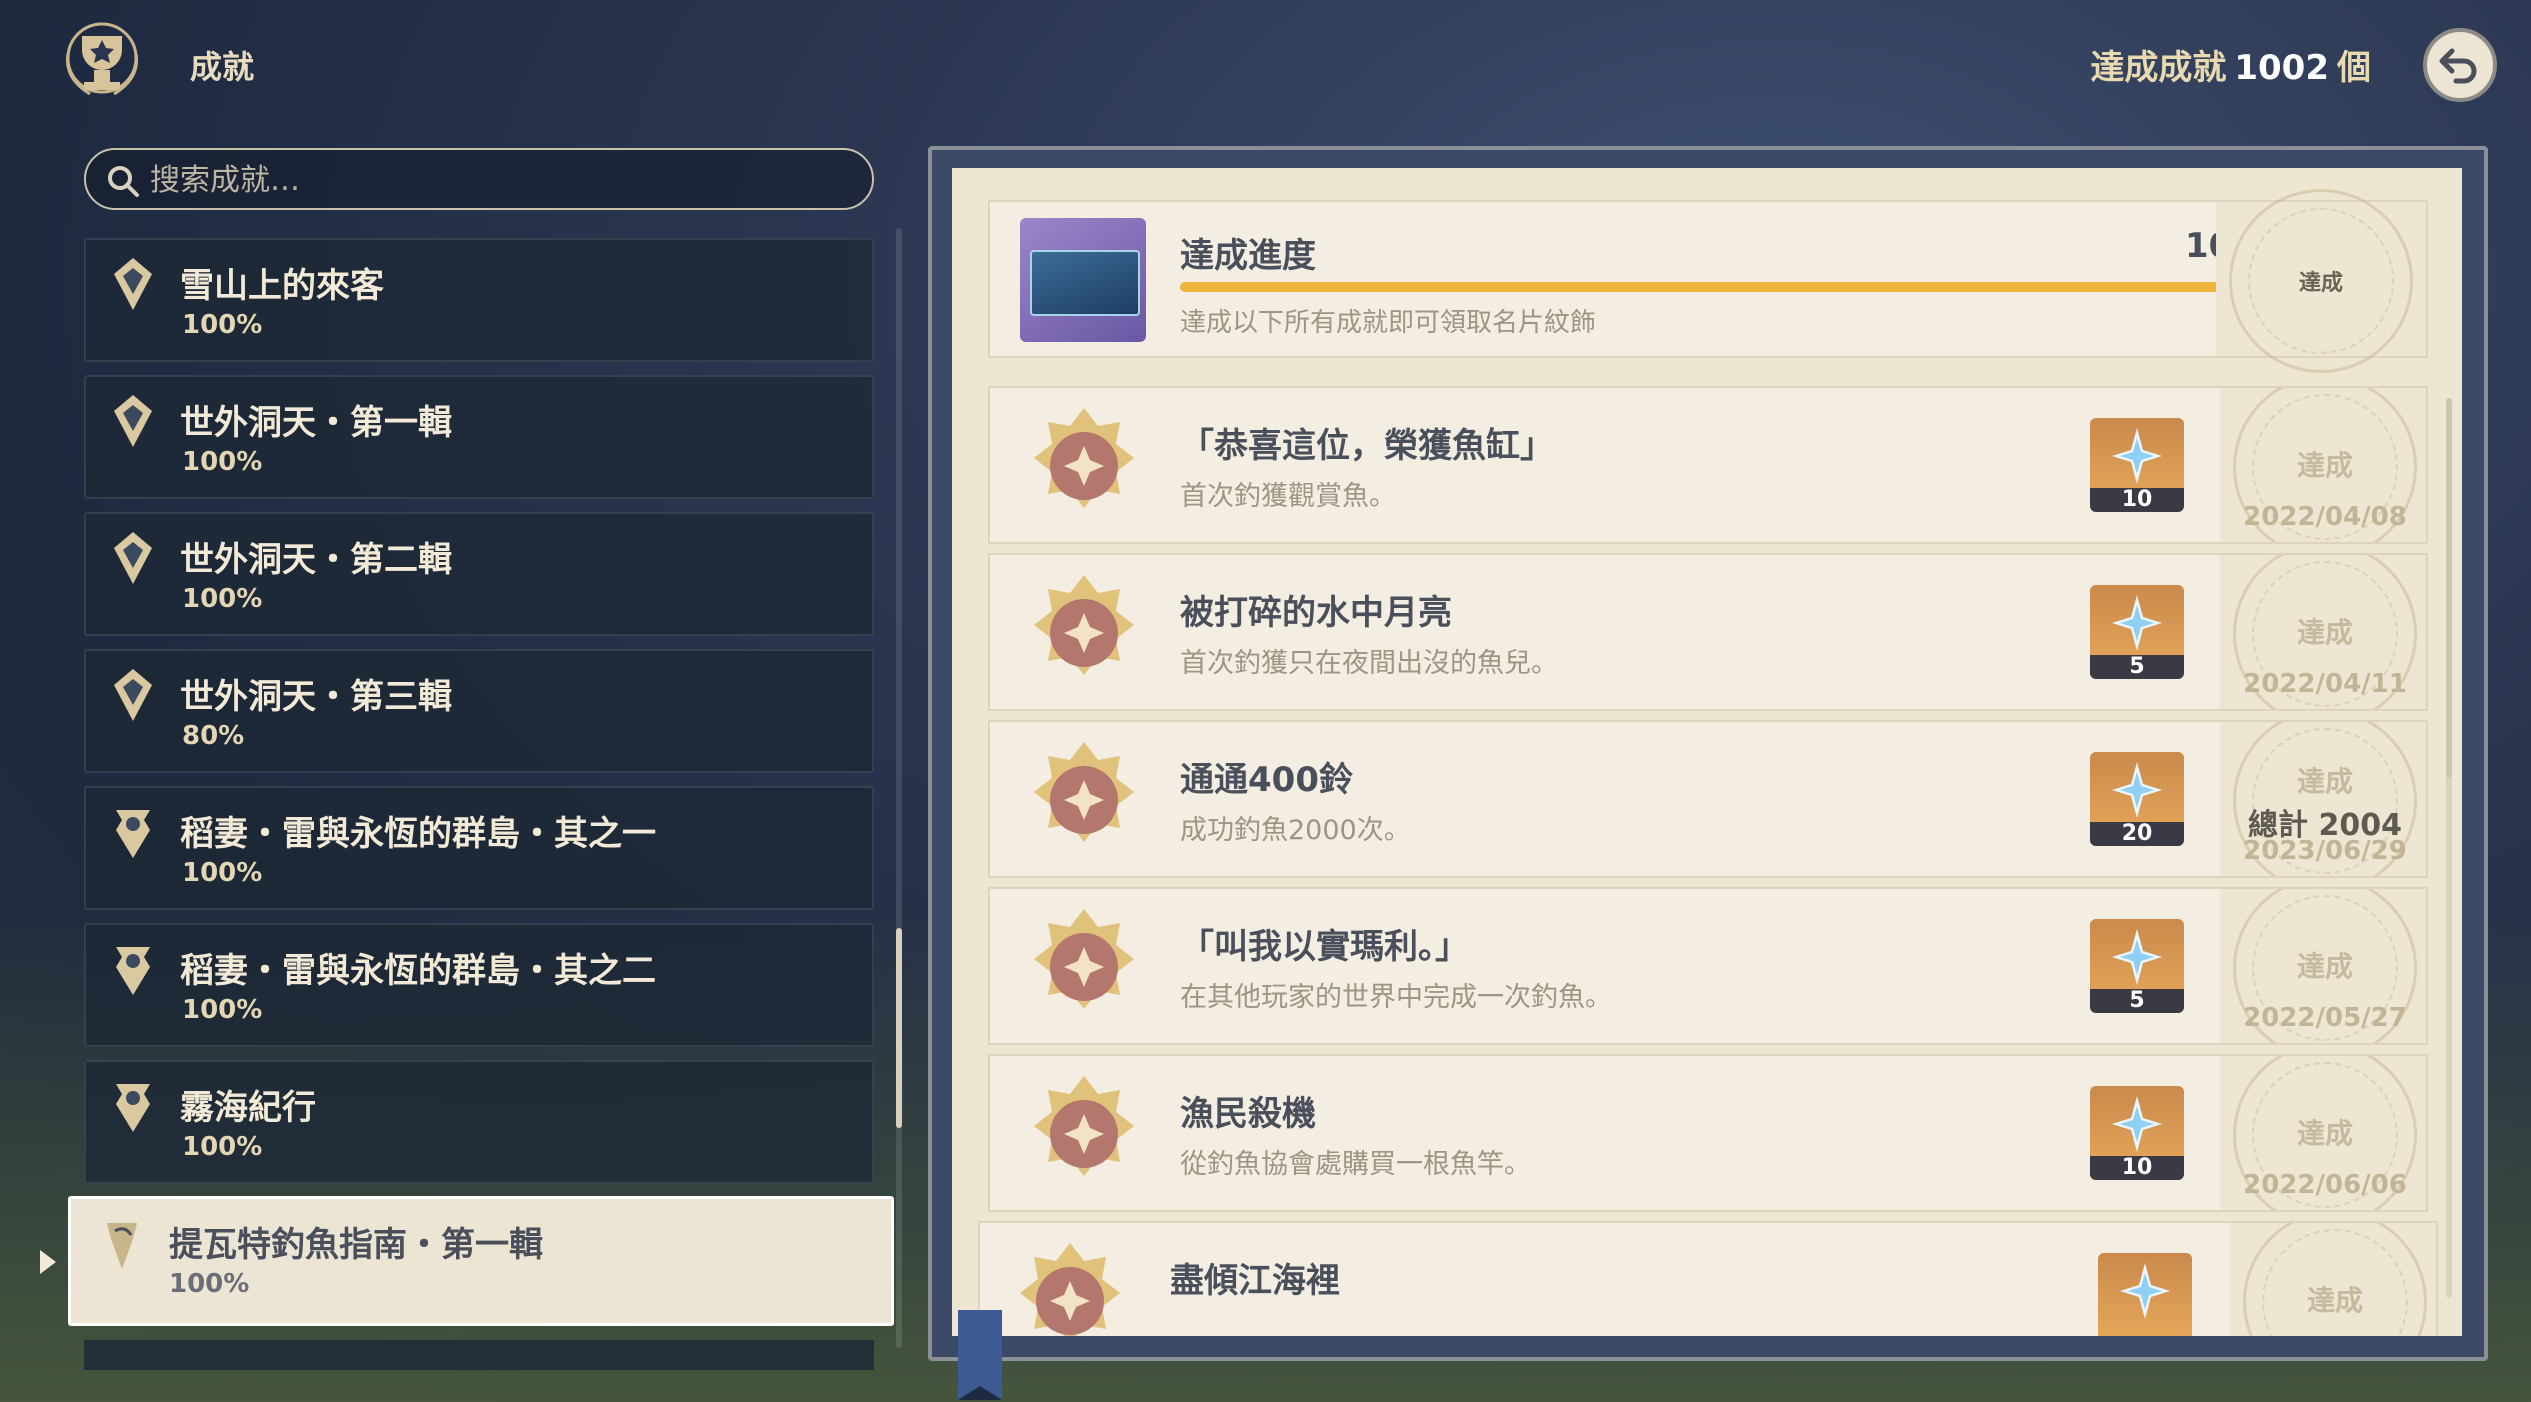  I want to click on category-item-selected: 提瓦特釣魚指南・第一輯 100%, so click(481, 1261).